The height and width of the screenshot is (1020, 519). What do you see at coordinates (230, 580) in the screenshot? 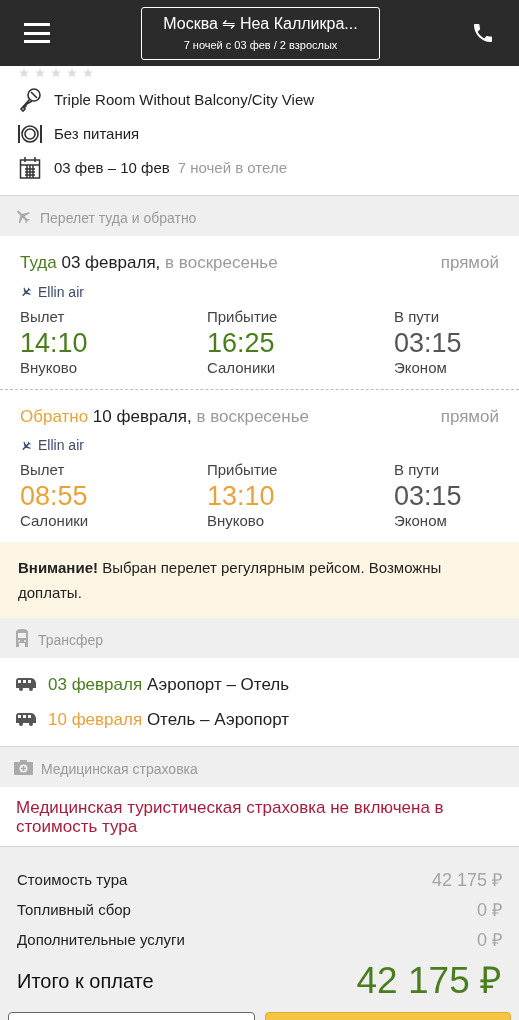
I see `notice-text: Внимание! Выбран перелет регулярным рейсом. Возможны доплаты.` at bounding box center [230, 580].